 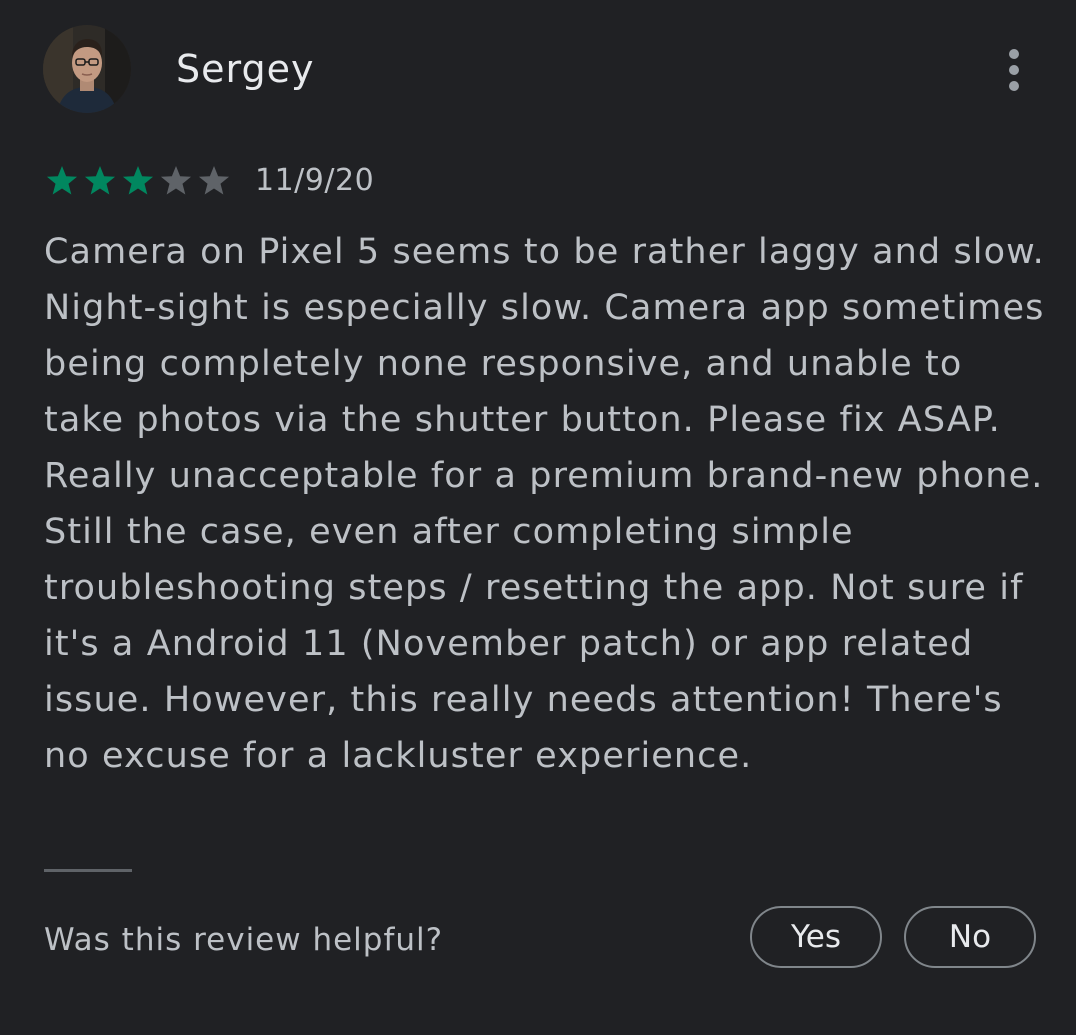 I want to click on avatar-photo, so click(x=87, y=69).